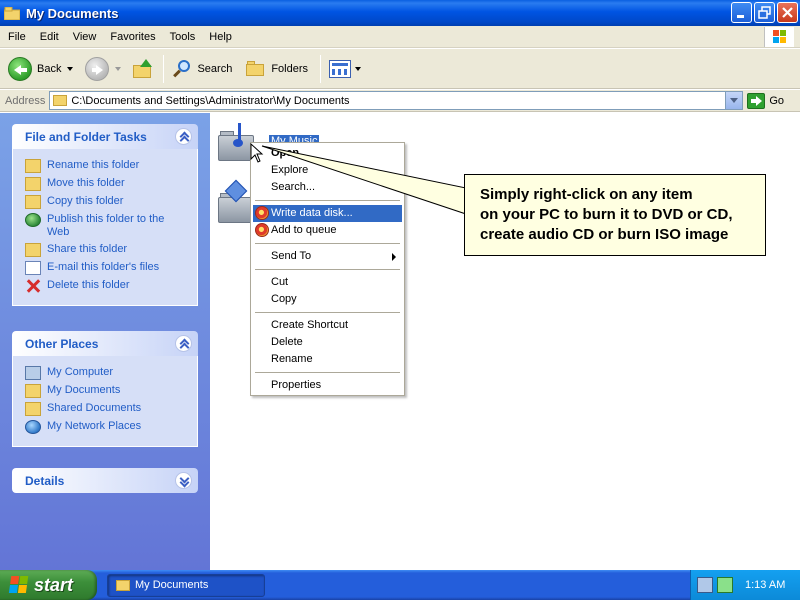 The height and width of the screenshot is (600, 800). Describe the element at coordinates (19, 585) in the screenshot. I see `windows-flag-icon` at that location.